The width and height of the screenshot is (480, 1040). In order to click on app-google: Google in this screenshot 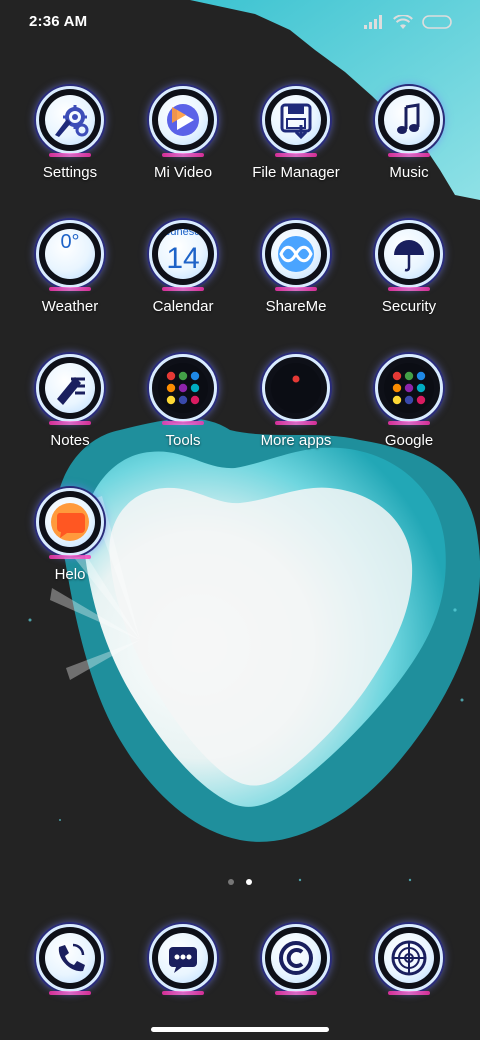, I will do `click(409, 402)`.